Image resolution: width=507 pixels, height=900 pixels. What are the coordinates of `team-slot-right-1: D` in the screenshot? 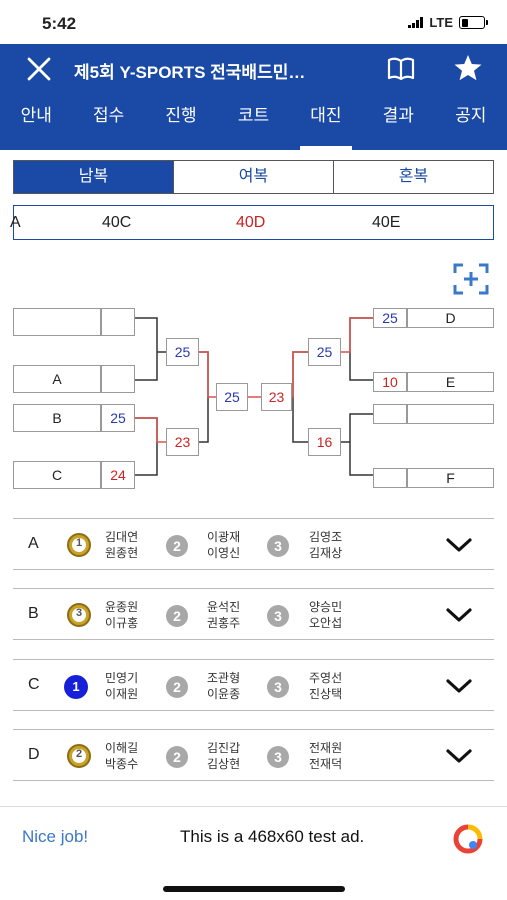 It's located at (450, 318).